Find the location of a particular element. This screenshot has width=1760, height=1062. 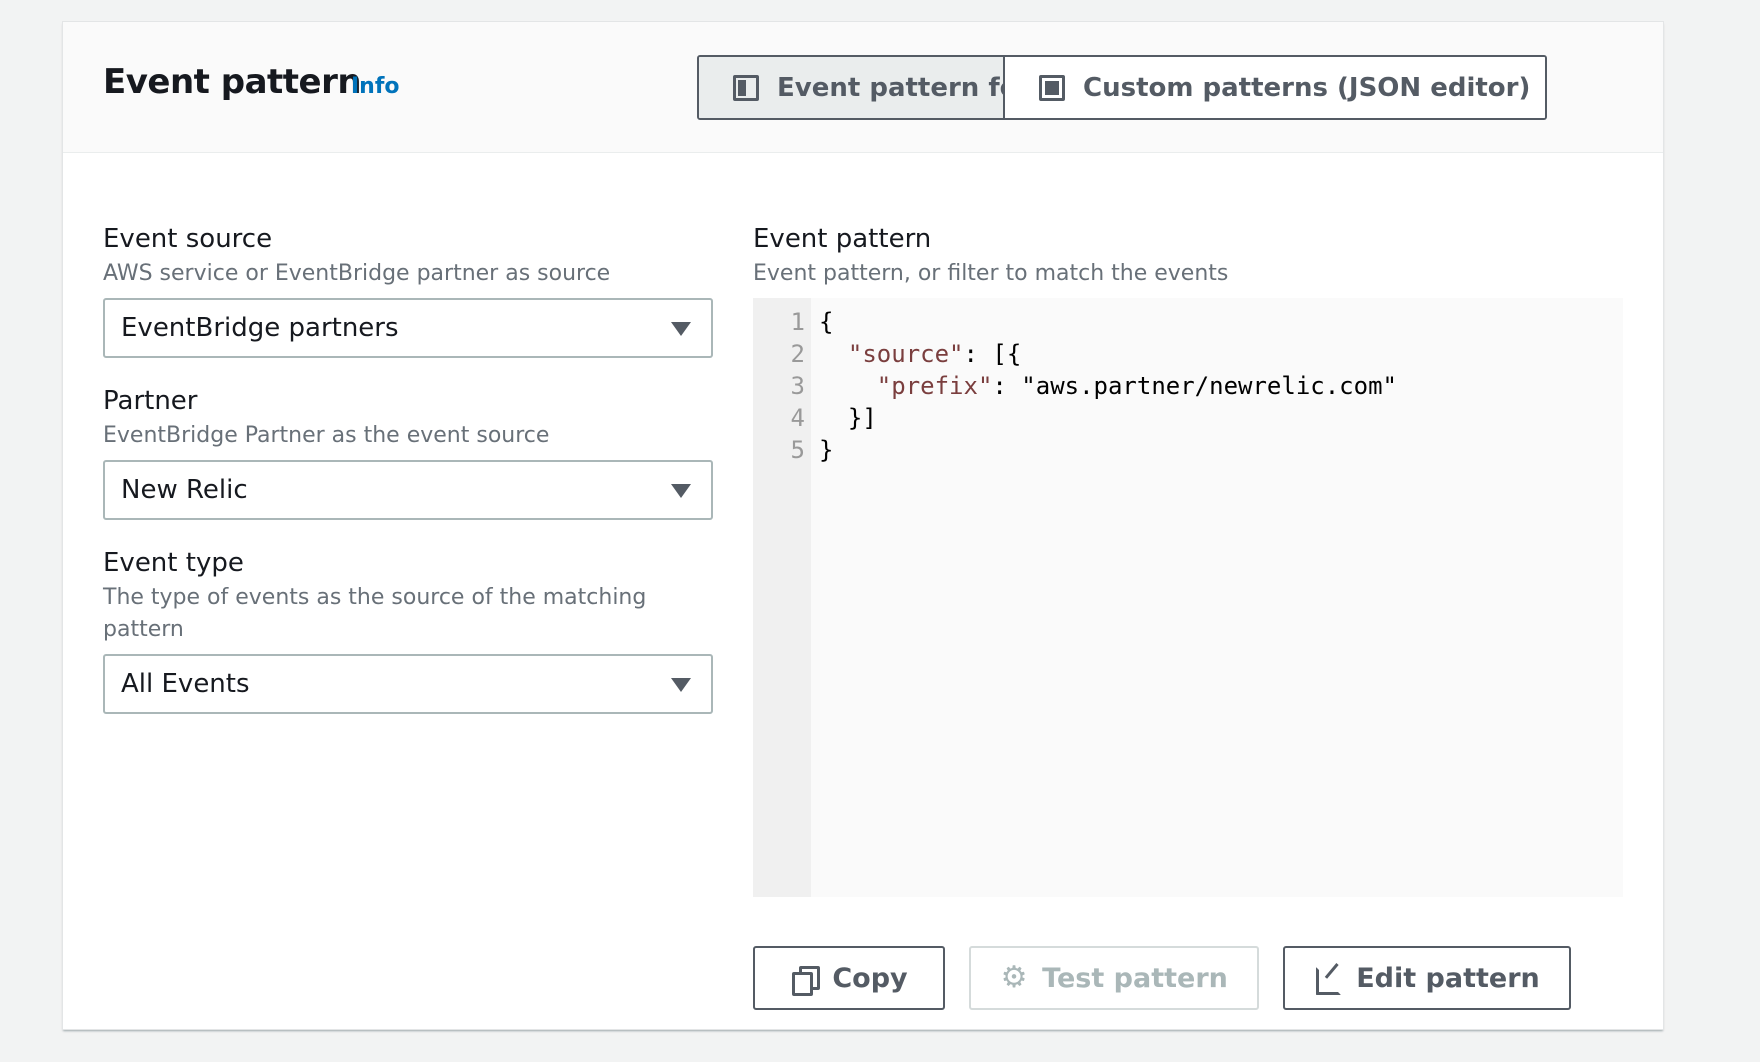

code-text: "prefix": "aws.partner/newrelic.com" is located at coordinates (1104, 386).